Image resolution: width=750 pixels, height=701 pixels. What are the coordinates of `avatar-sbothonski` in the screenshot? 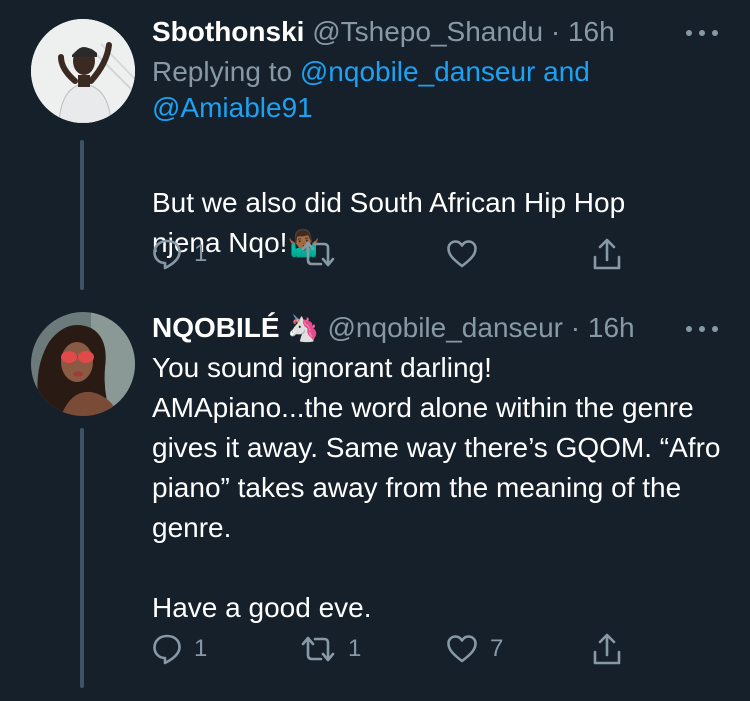 It's located at (83, 71).